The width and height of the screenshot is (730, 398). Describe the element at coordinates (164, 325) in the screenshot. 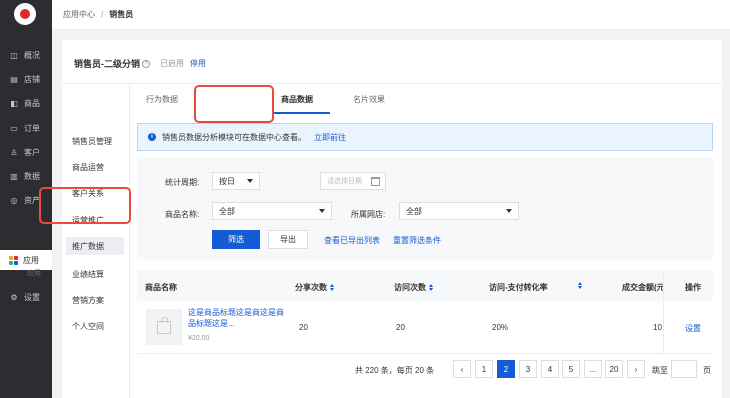

I see `shopping-bag-icon` at that location.